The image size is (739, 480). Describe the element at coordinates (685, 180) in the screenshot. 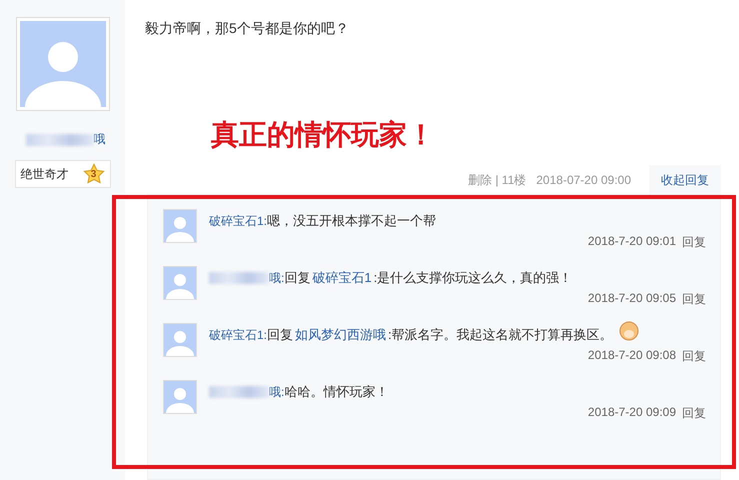

I see `collapse-replies-tab: 收起回复` at that location.